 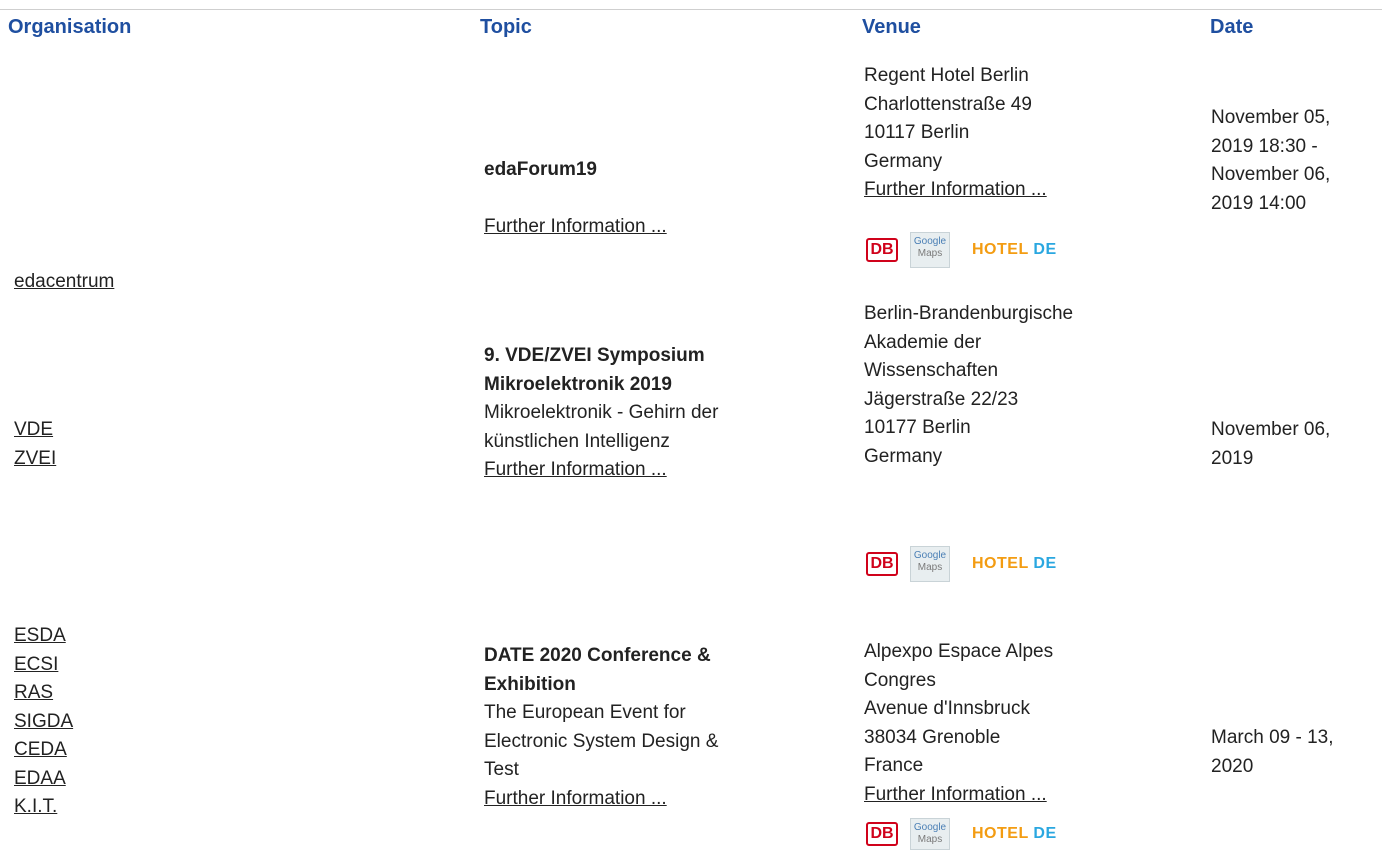 I want to click on row-2-date: November 06, 2019, so click(x=1270, y=444).